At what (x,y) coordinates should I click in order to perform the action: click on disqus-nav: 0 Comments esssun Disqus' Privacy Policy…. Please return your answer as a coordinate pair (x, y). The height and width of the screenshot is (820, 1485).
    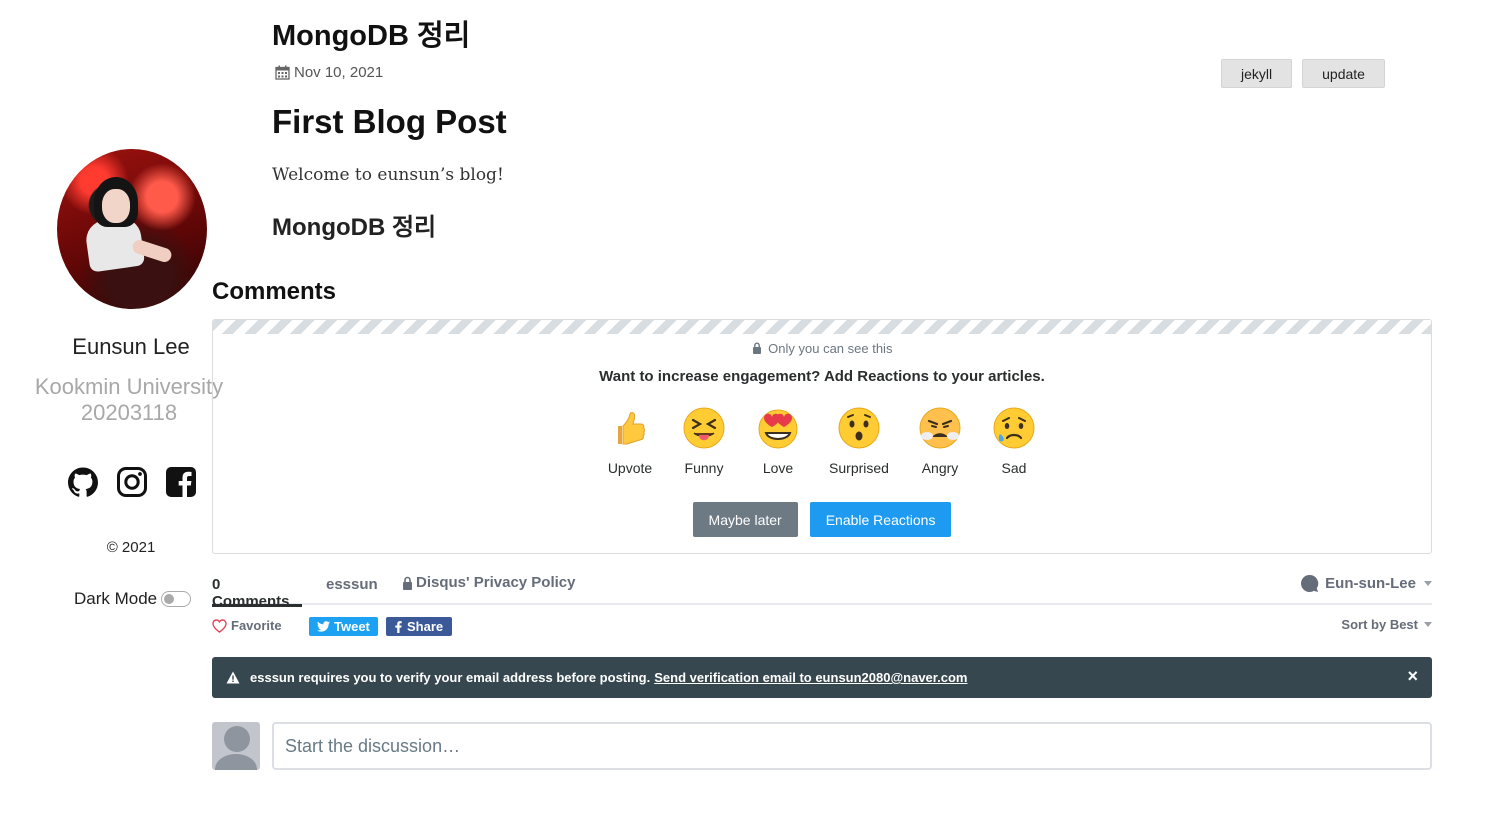
    Looking at the image, I should click on (822, 592).